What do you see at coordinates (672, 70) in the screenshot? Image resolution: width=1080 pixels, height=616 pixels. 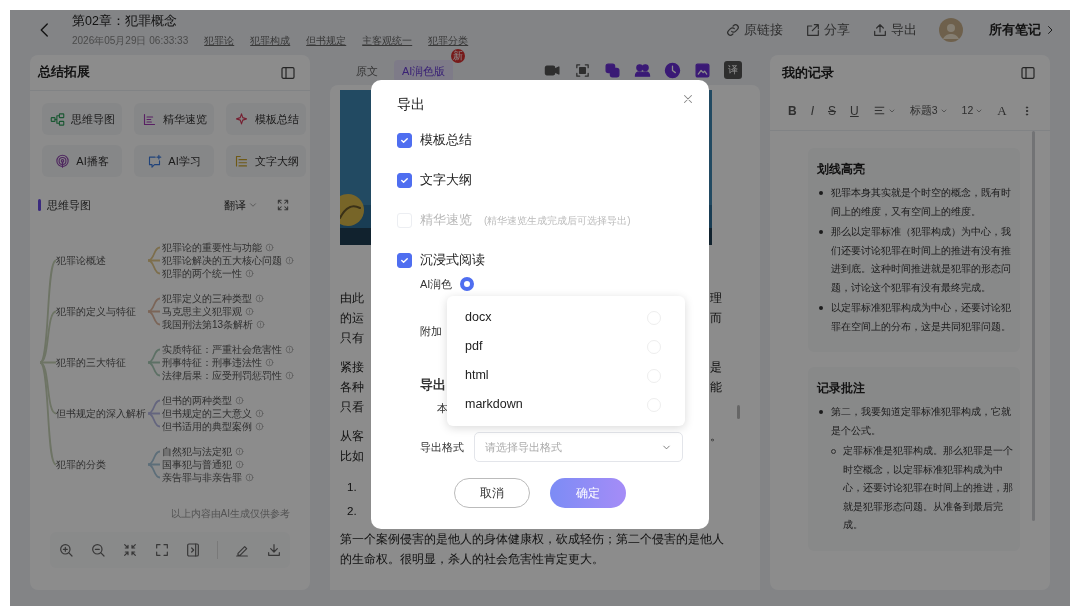 I see `clock-icon` at bounding box center [672, 70].